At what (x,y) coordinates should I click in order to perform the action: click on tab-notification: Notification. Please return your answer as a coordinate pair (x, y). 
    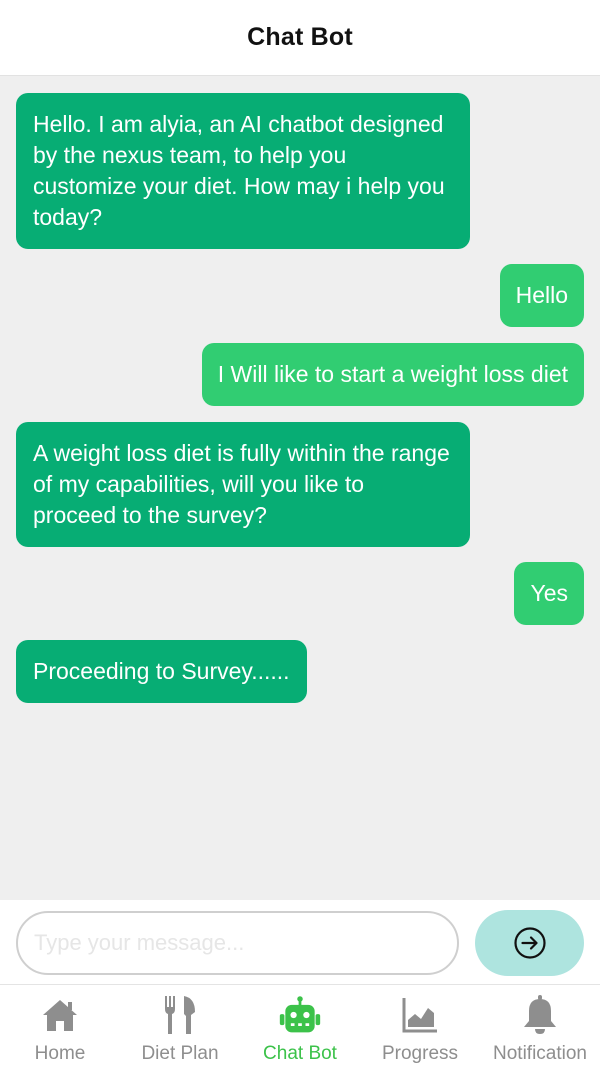
    Looking at the image, I should click on (540, 1032).